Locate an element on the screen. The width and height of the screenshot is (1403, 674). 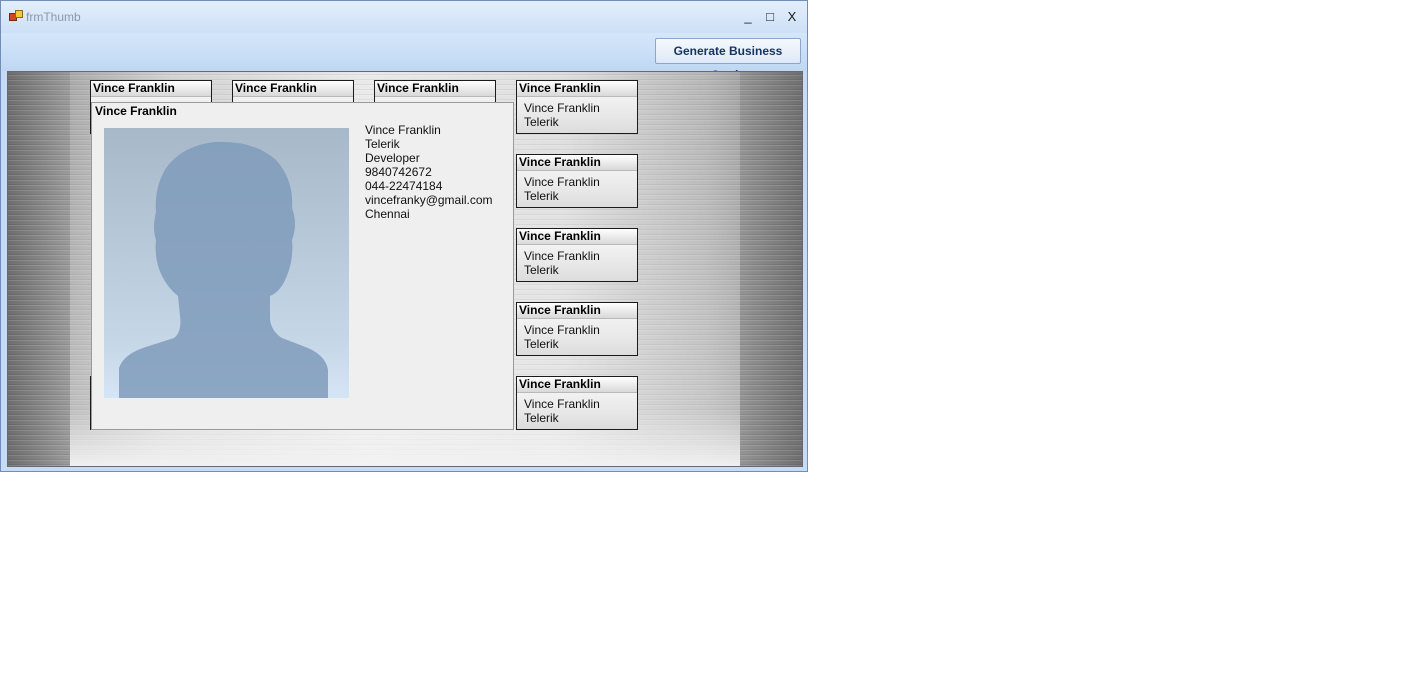
profile-photo is located at coordinates (226, 263).